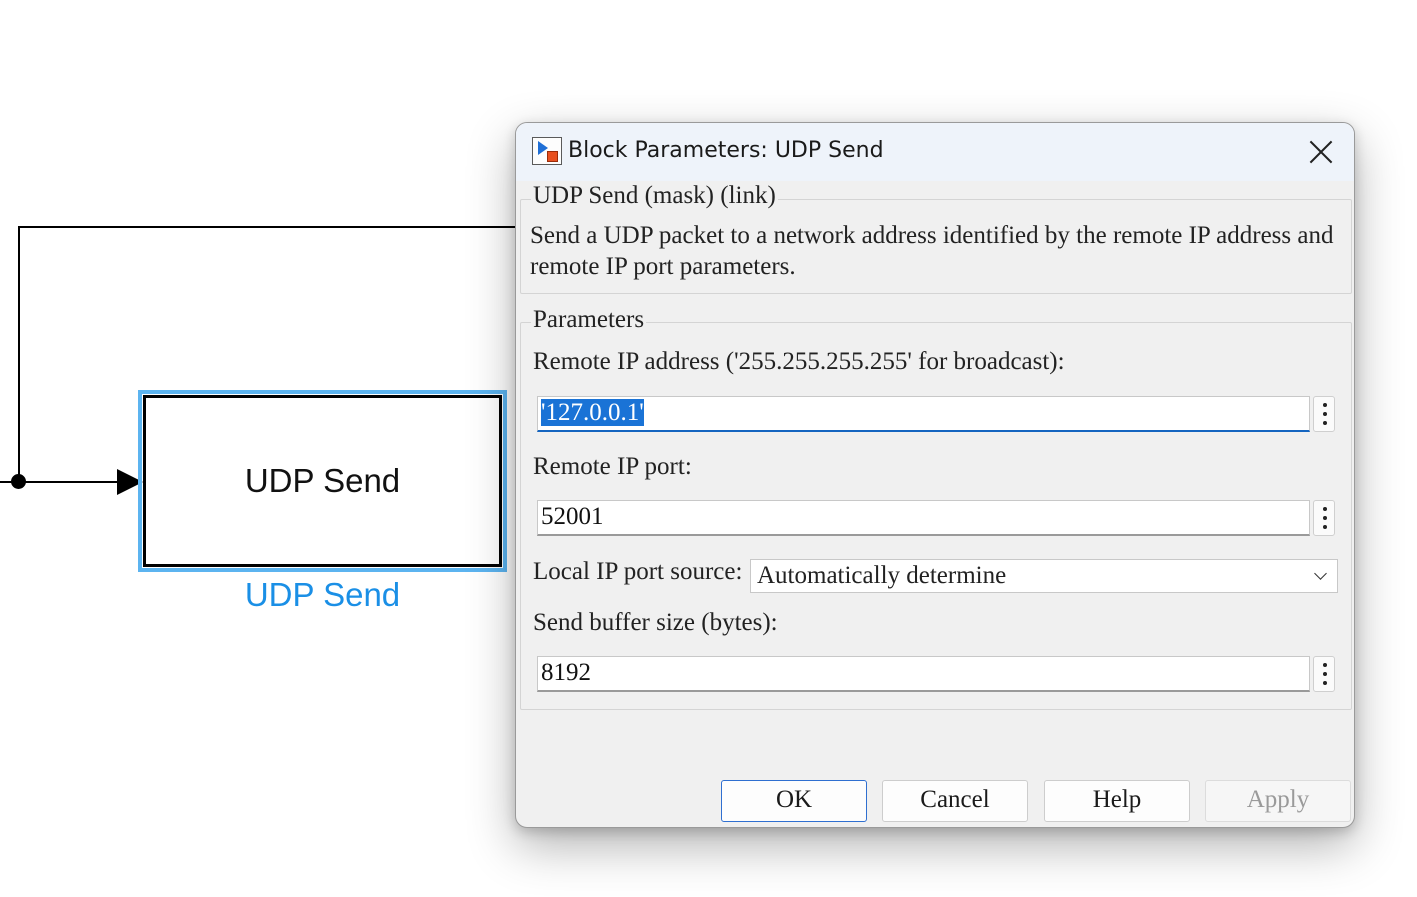  What do you see at coordinates (923, 518) in the screenshot?
I see `remote-port-input: 52001` at bounding box center [923, 518].